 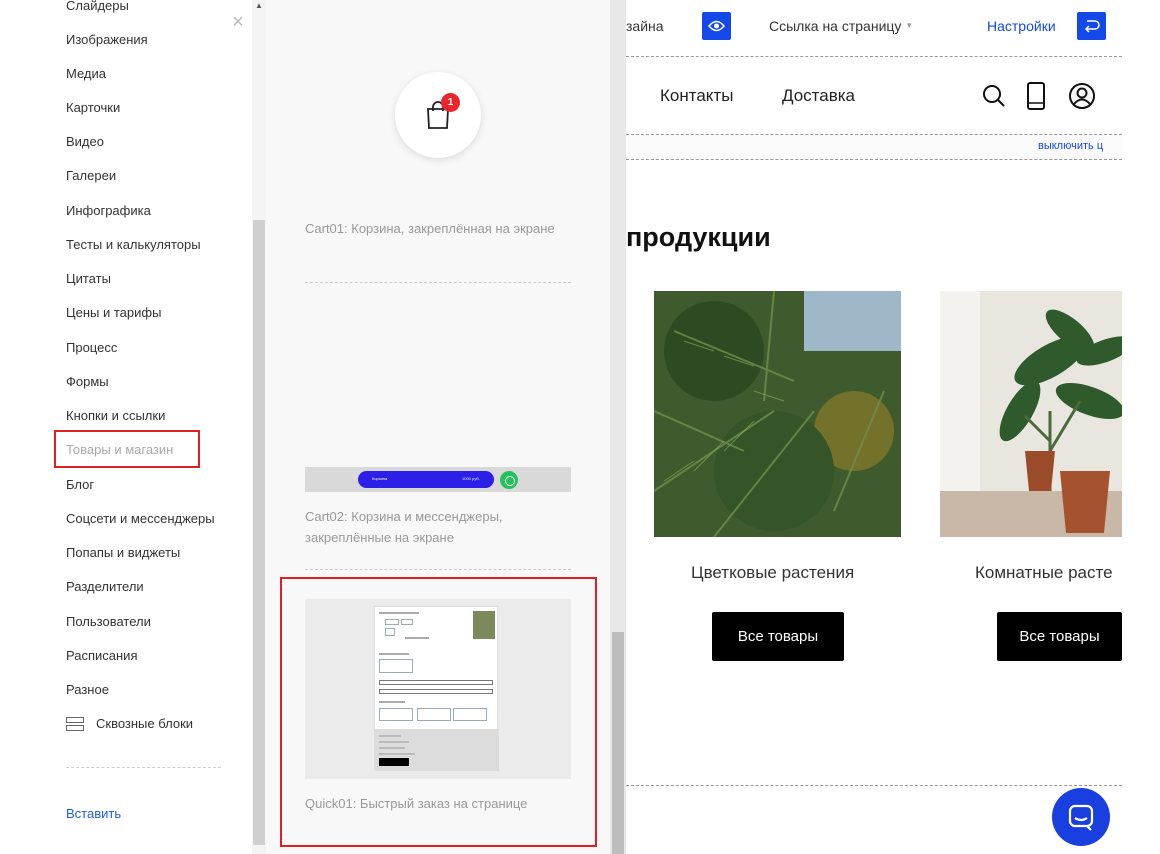 I want to click on menu-item-forms: Формы, so click(x=87, y=382).